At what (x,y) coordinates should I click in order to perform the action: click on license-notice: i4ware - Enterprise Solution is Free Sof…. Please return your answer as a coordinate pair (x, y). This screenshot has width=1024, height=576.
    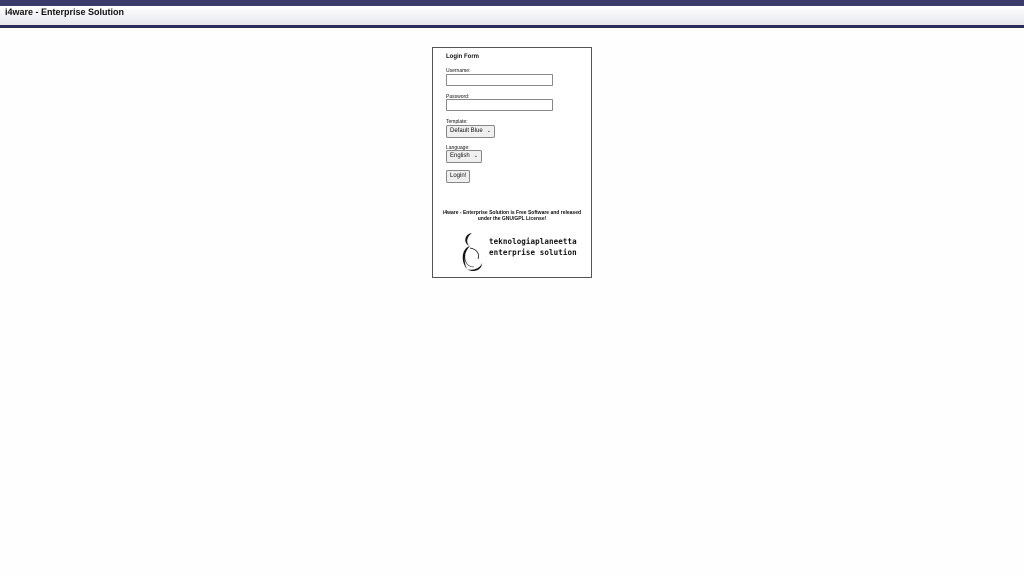
    Looking at the image, I should click on (512, 216).